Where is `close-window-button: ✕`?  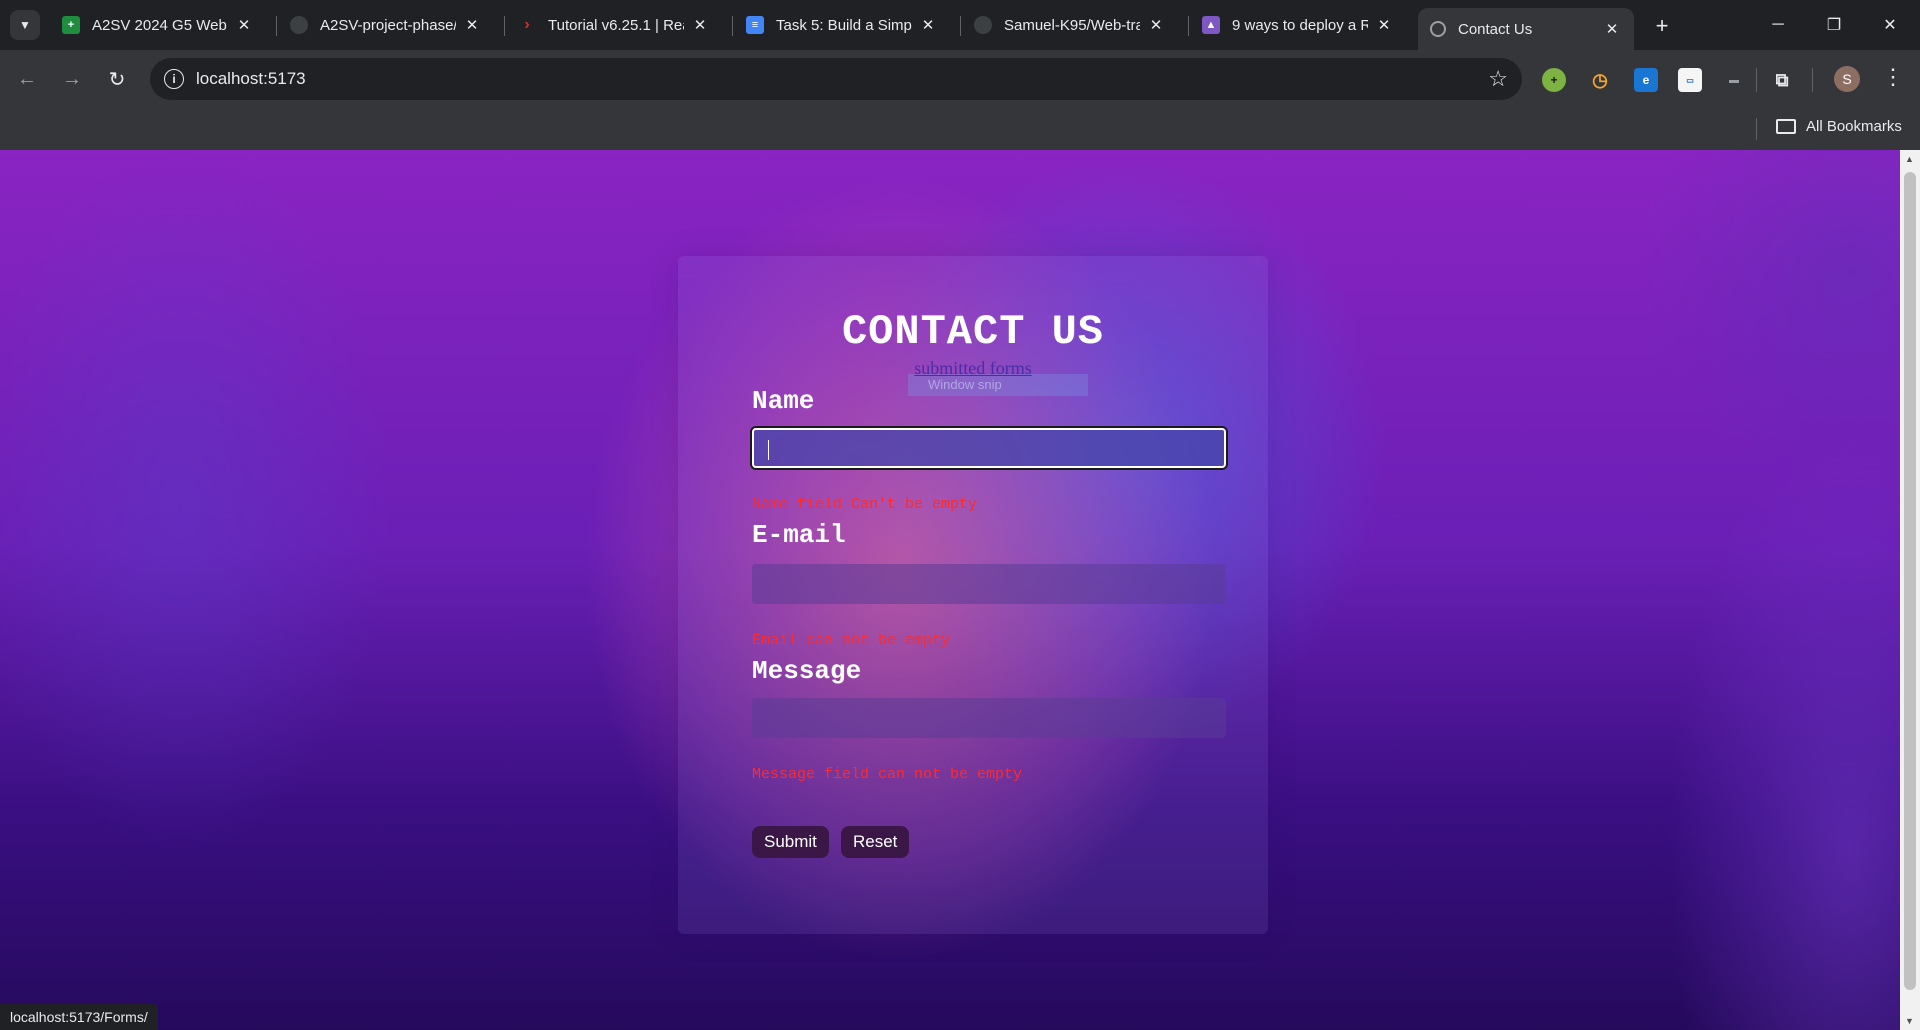
close-window-button: ✕ is located at coordinates (1890, 25).